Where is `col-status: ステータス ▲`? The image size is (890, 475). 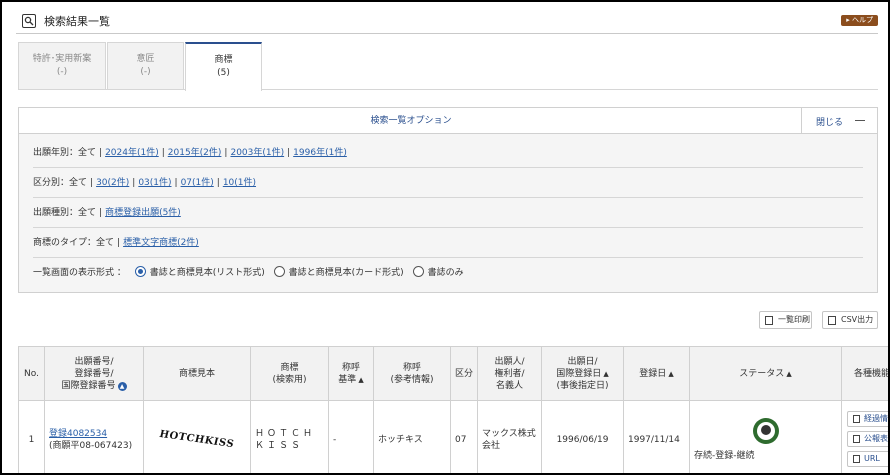
col-status: ステータス ▲ is located at coordinates (765, 373).